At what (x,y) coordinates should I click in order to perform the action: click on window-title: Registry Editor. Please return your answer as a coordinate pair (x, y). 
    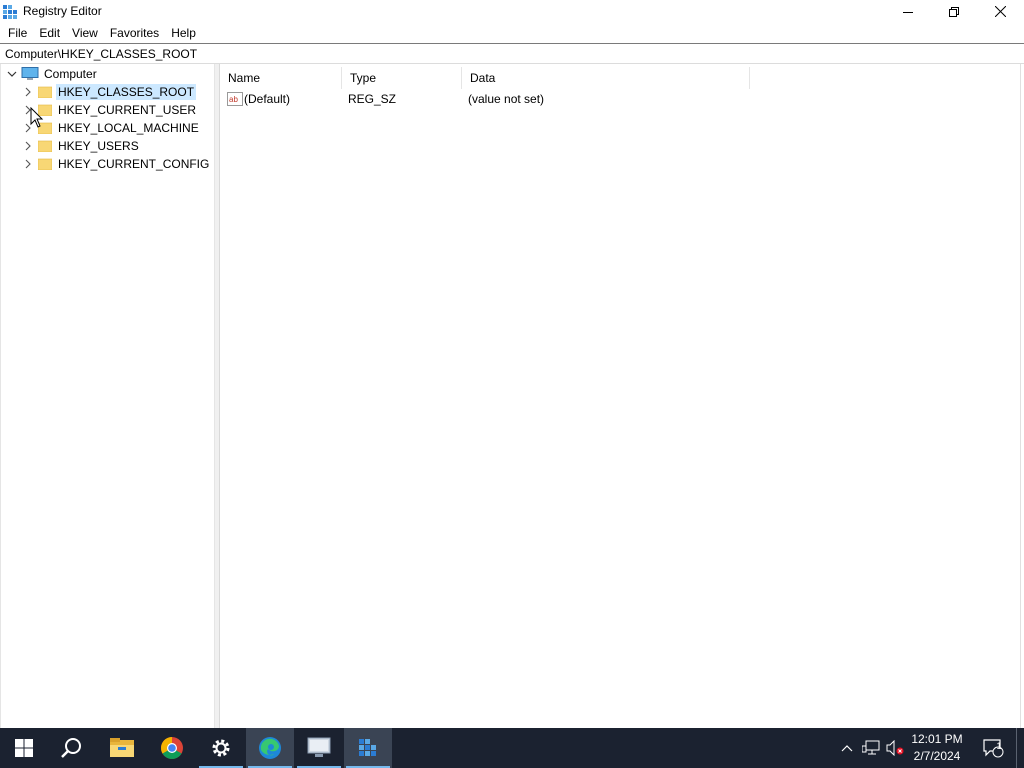
    Looking at the image, I should click on (62, 11).